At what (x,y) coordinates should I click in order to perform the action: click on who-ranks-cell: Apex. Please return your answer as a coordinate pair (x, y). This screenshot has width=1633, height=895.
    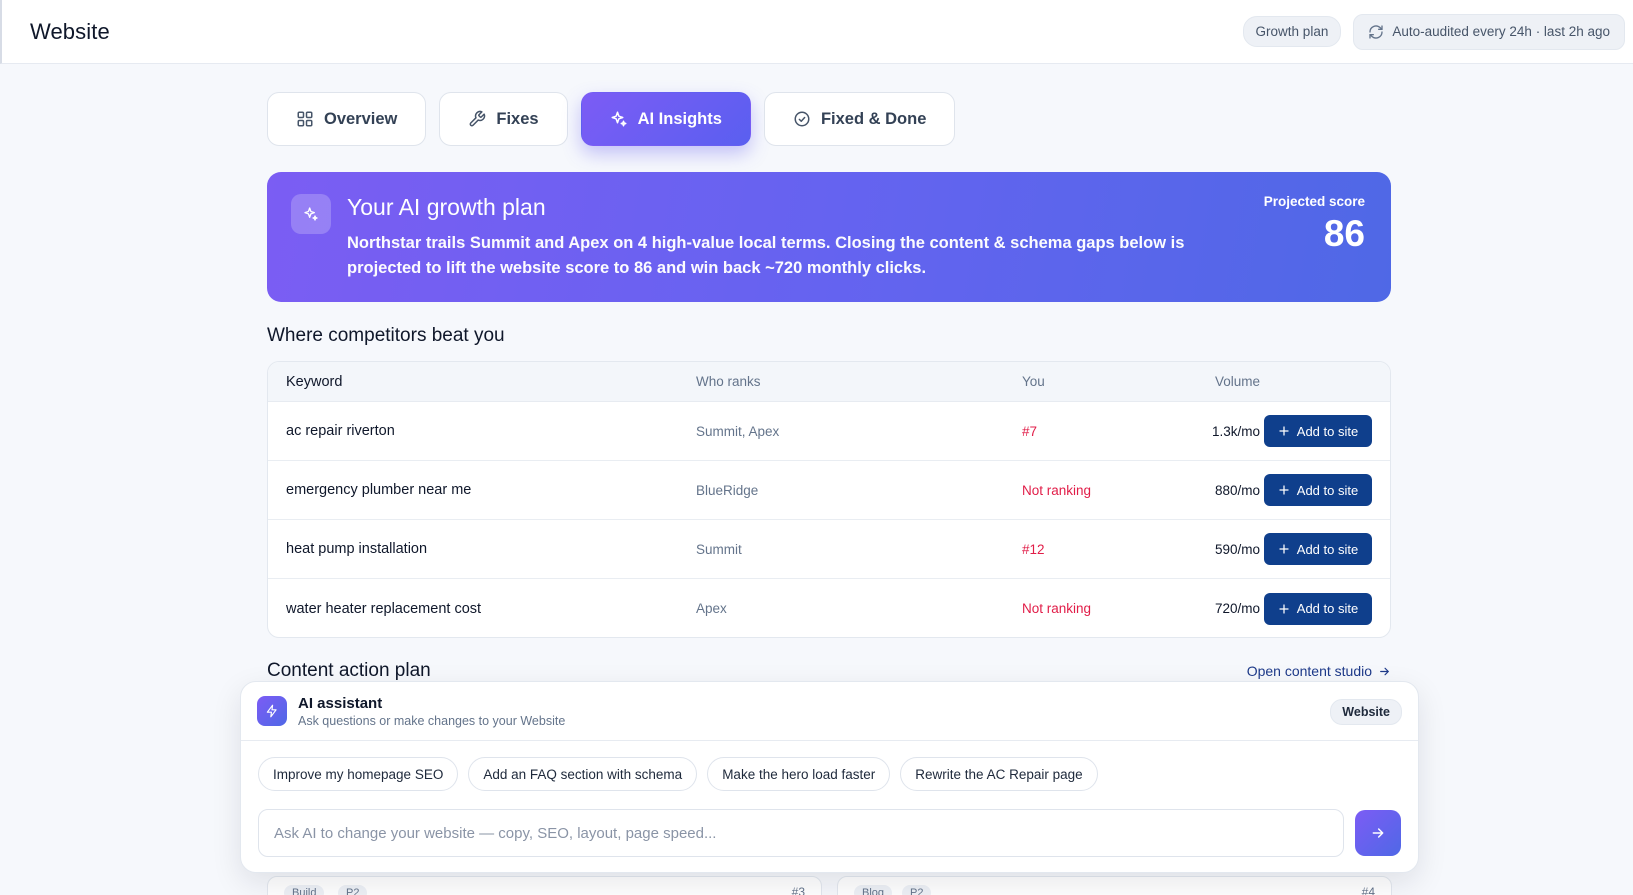
    Looking at the image, I should click on (711, 608).